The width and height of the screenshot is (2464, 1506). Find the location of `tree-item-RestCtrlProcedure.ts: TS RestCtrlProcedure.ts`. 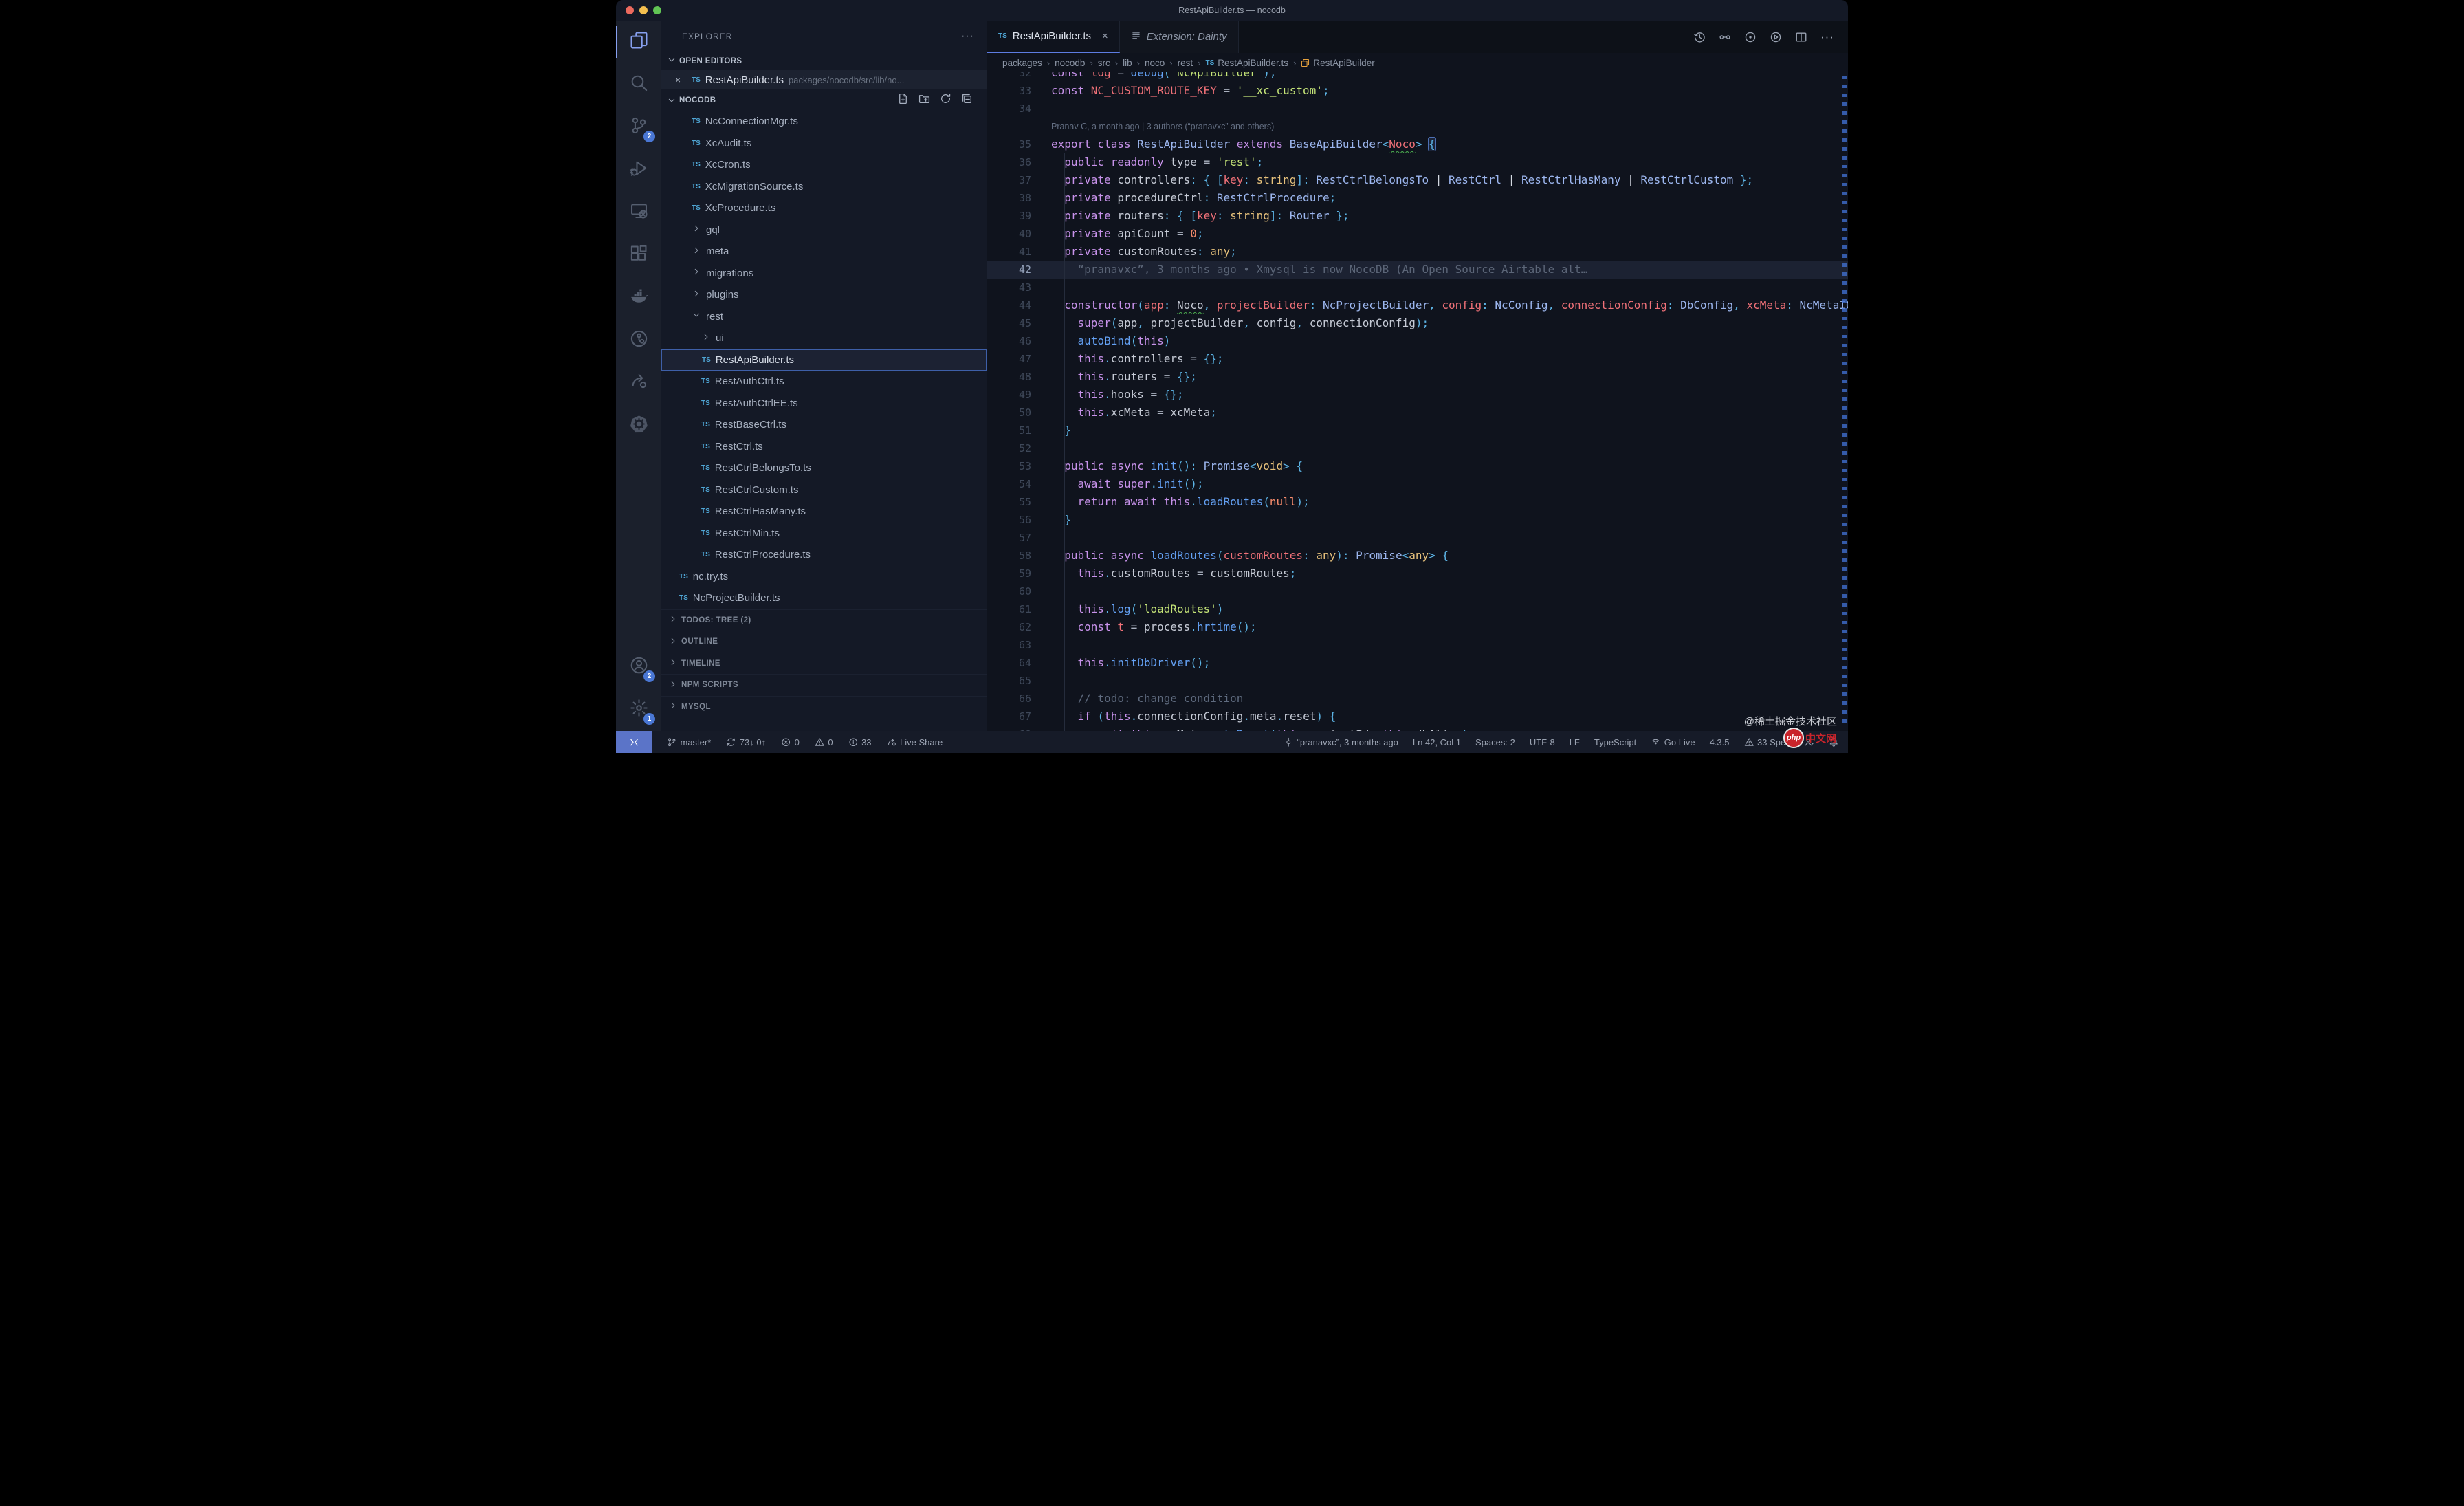

tree-item-RestCtrlProcedure.ts: TS RestCtrlProcedure.ts is located at coordinates (824, 555).